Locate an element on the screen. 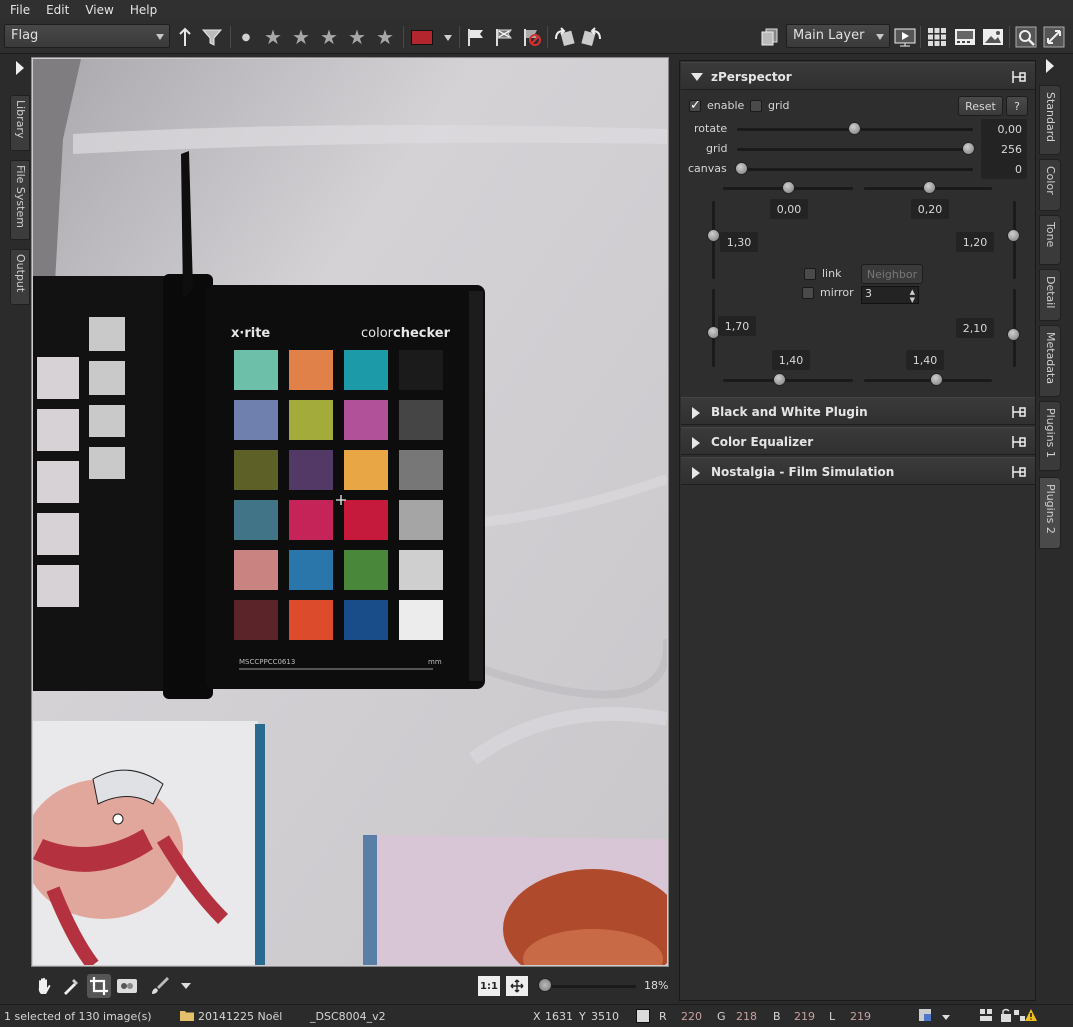 This screenshot has width=1073, height=1027. flag-icon is located at coordinates (476, 37).